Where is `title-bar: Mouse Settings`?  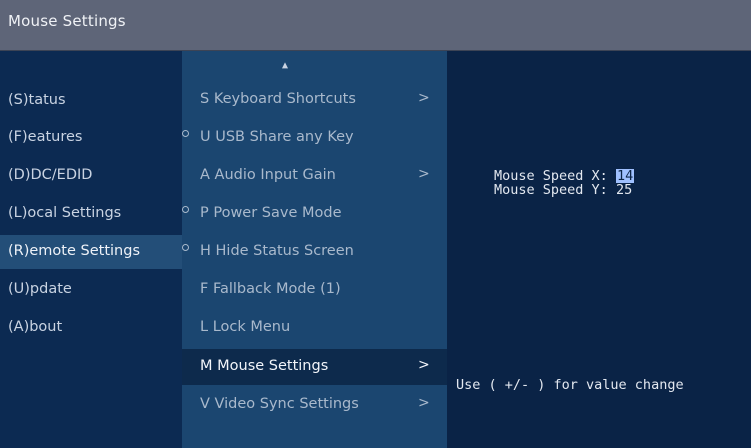 title-bar: Mouse Settings is located at coordinates (375, 25).